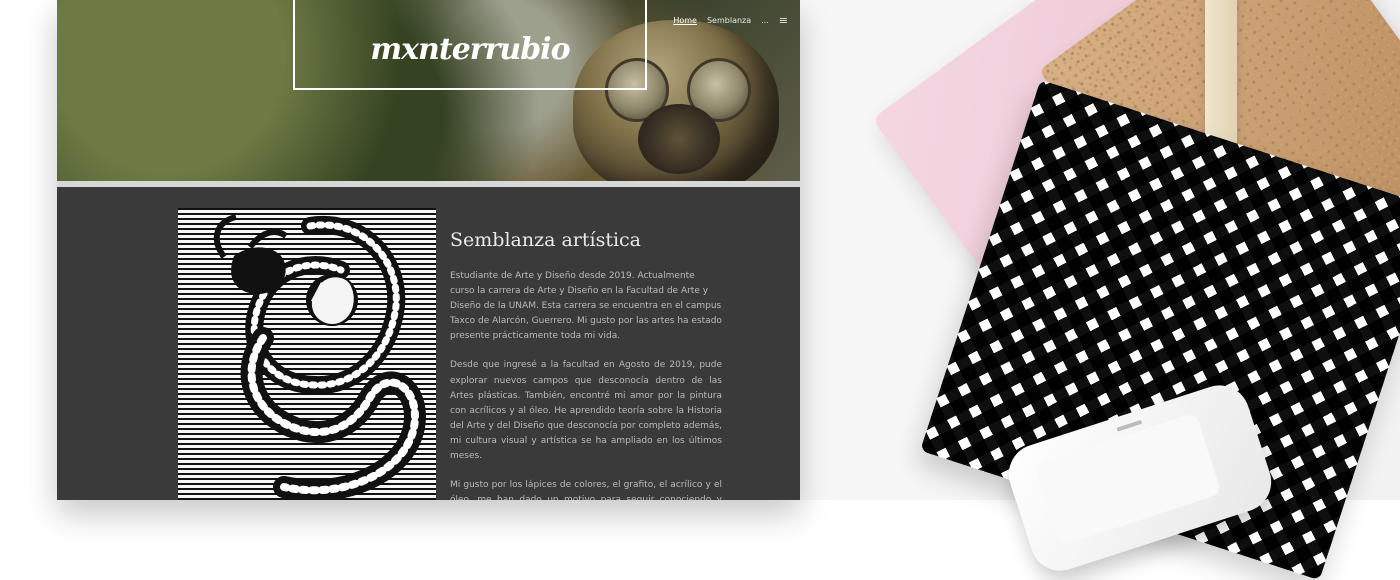 The image size is (1400, 580). What do you see at coordinates (1140, 478) in the screenshot?
I see `smartphone` at bounding box center [1140, 478].